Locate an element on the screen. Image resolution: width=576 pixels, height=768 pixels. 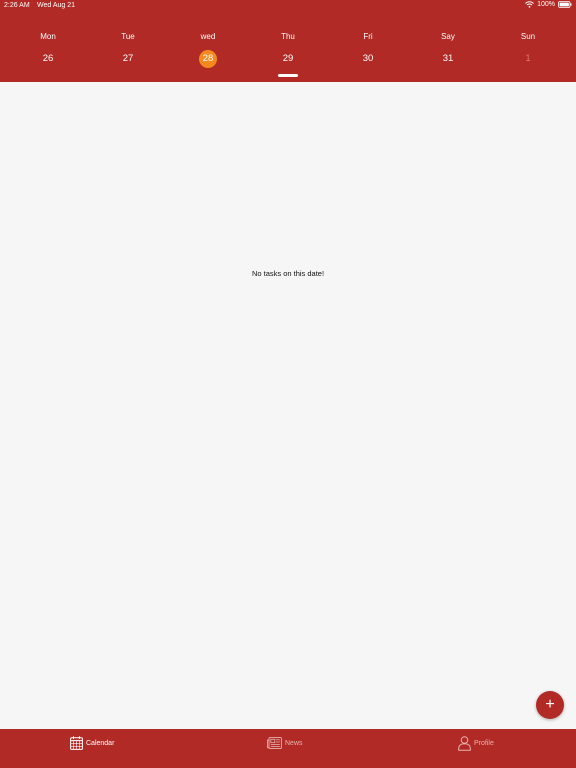
day-number: 26 is located at coordinates (48, 58).